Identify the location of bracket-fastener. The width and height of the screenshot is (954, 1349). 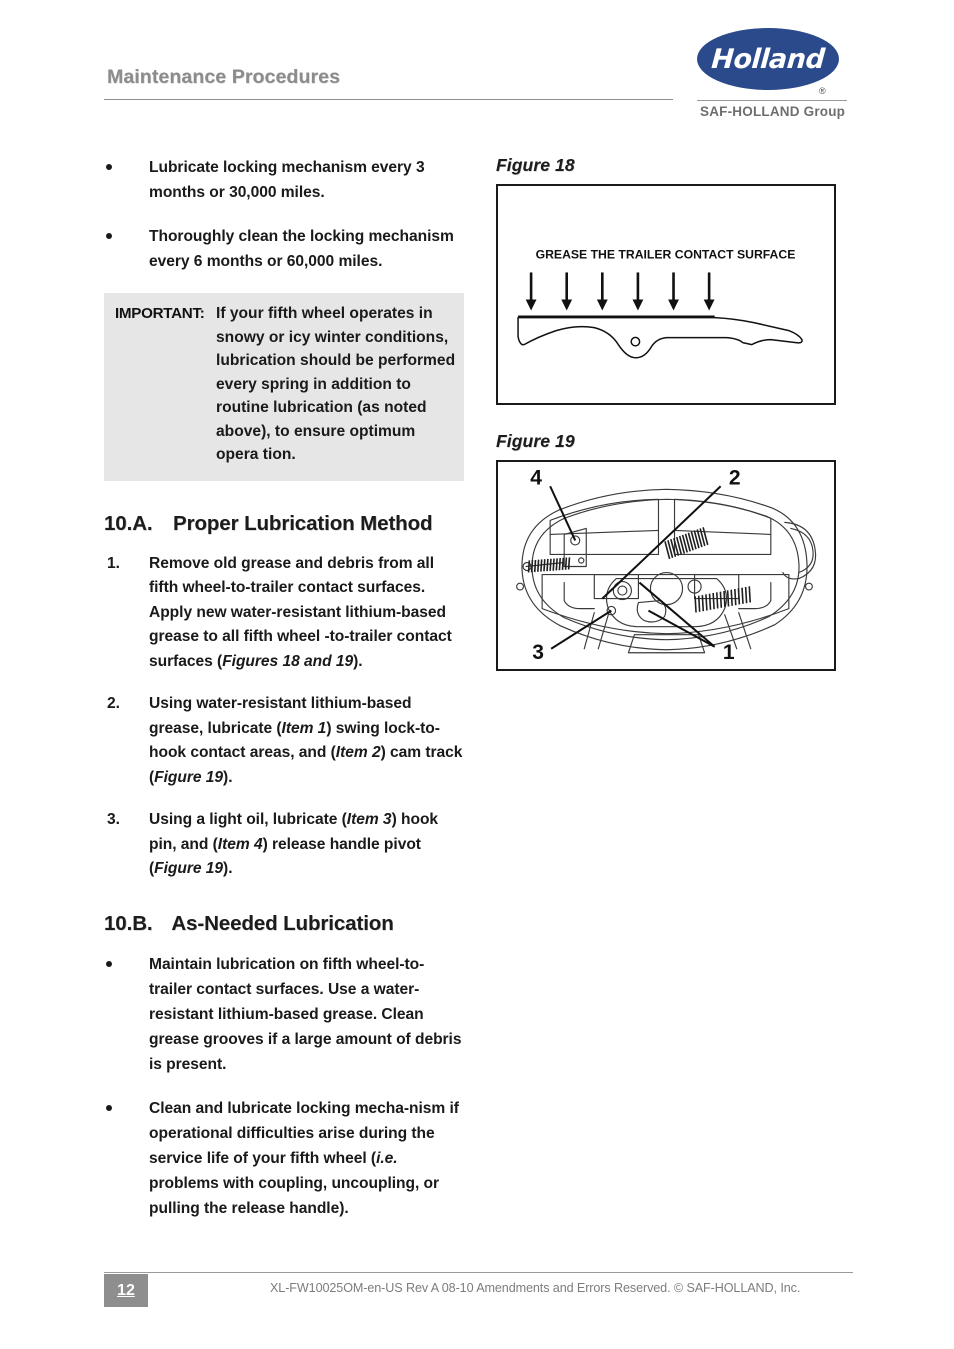
(581, 560).